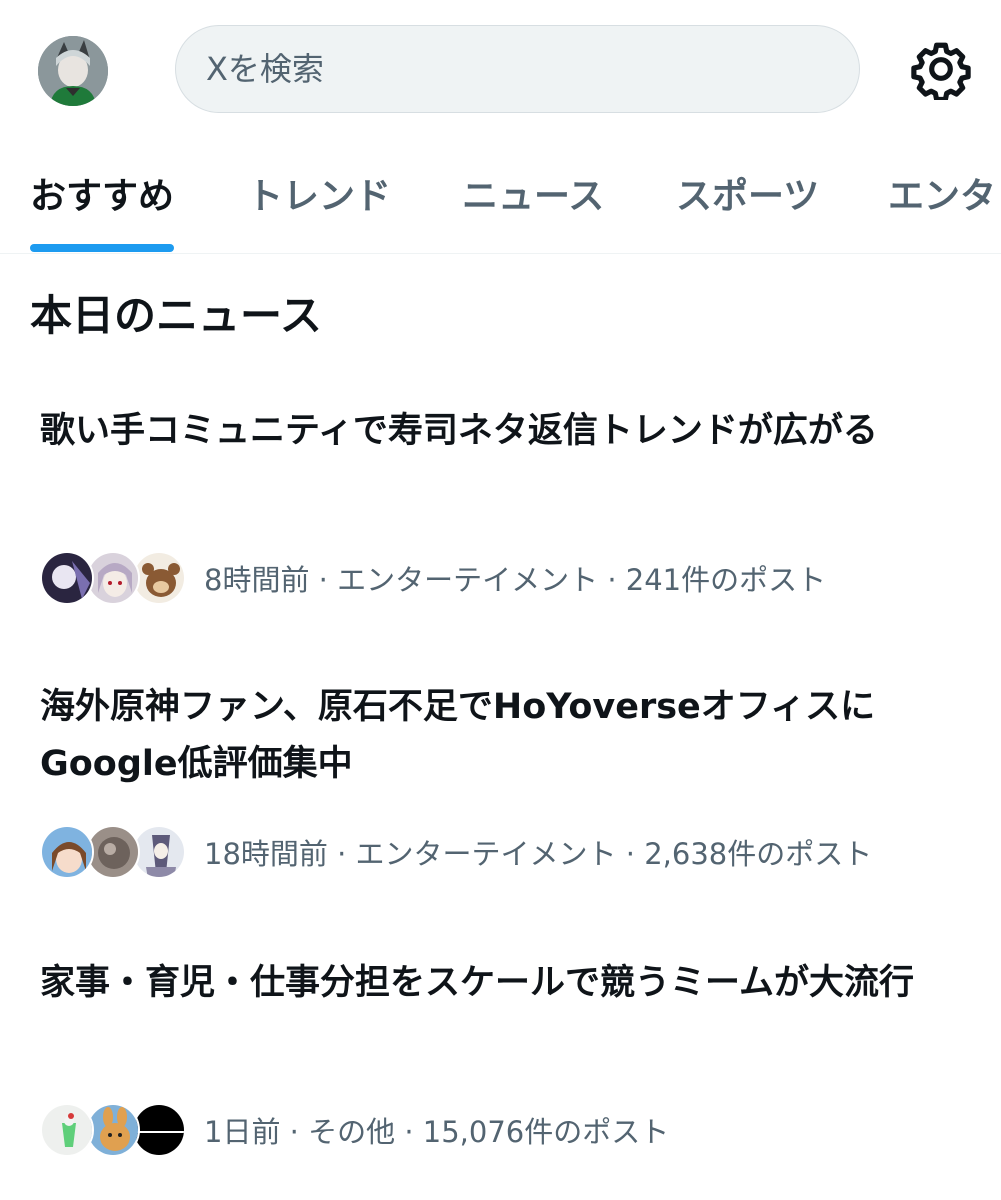 Image resolution: width=1001 pixels, height=1200 pixels. I want to click on news-headline: 家事・育児・仕事分担をスケールで競うミームが大流行, so click(477, 983).